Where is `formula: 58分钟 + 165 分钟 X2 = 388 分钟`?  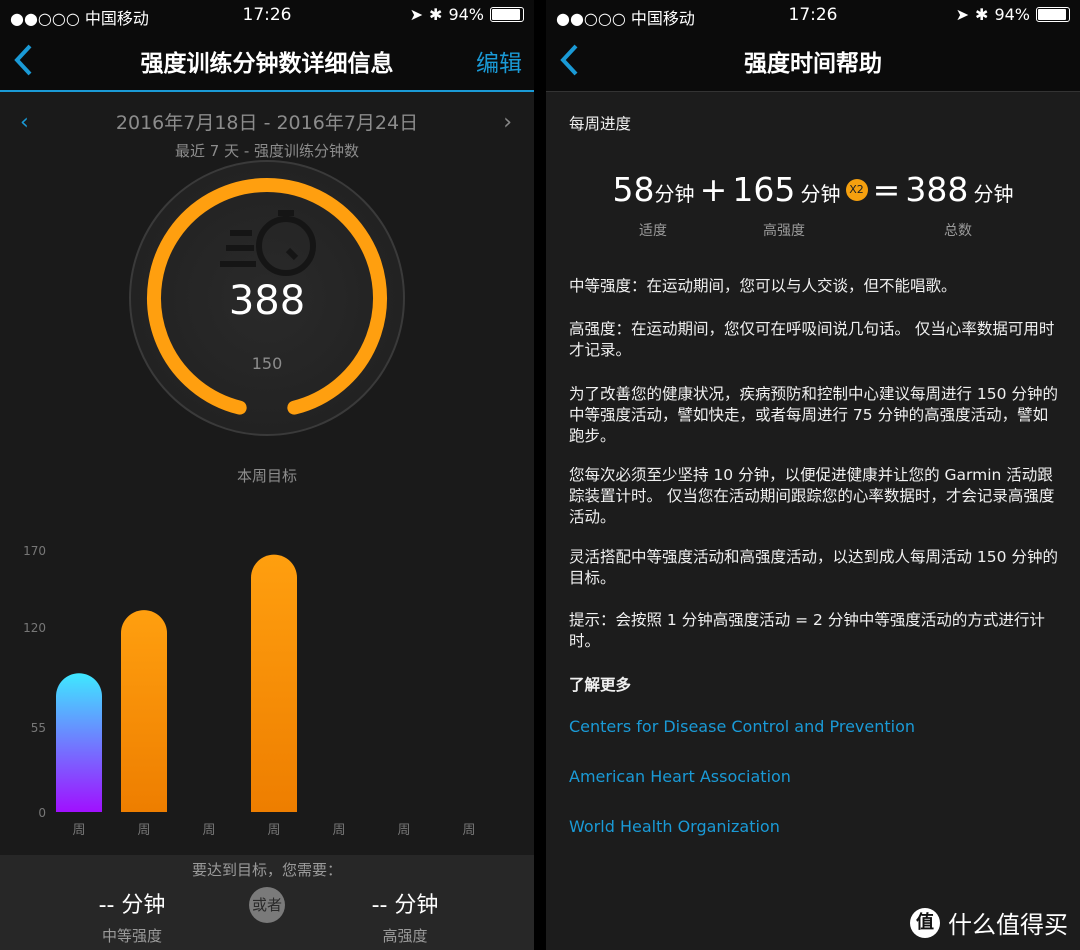 formula: 58分钟 + 165 分钟 X2 = 388 分钟 is located at coordinates (813, 189).